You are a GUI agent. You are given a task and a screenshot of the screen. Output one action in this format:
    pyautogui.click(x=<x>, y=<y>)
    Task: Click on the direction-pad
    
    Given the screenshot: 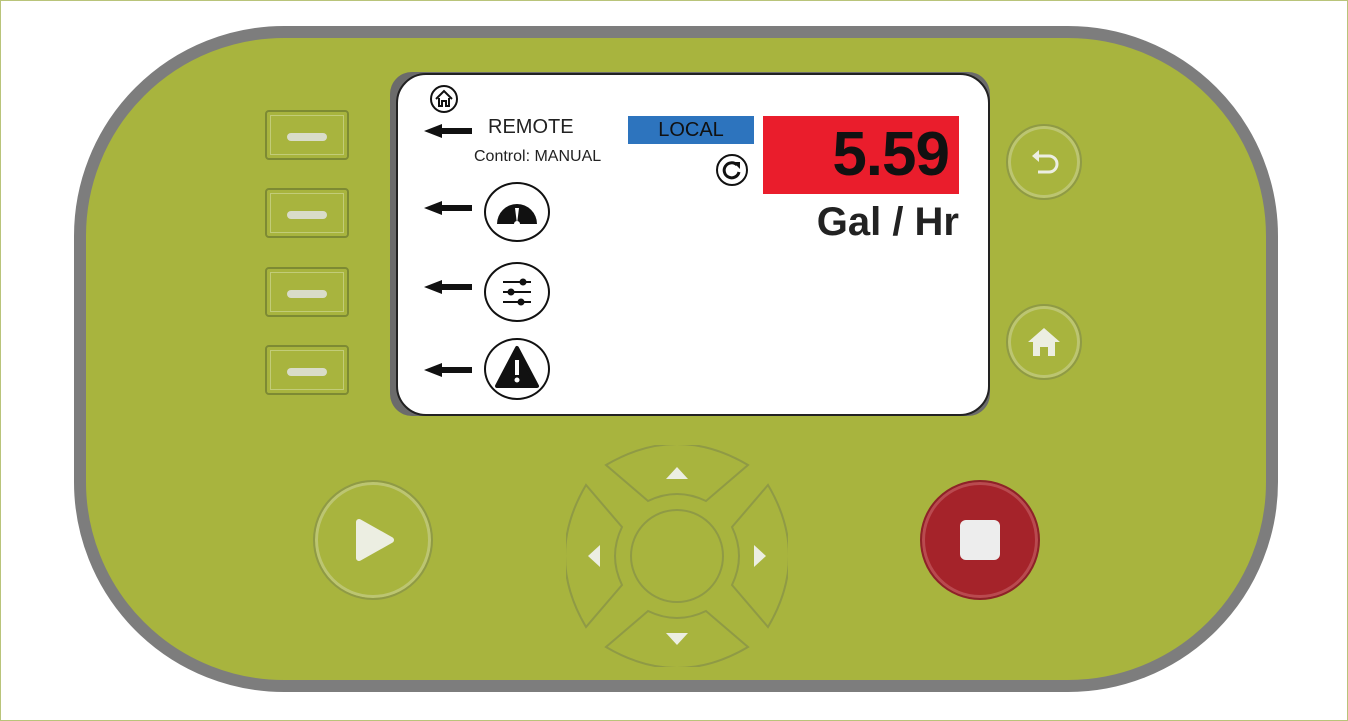 What is the action you would take?
    pyautogui.click(x=677, y=556)
    